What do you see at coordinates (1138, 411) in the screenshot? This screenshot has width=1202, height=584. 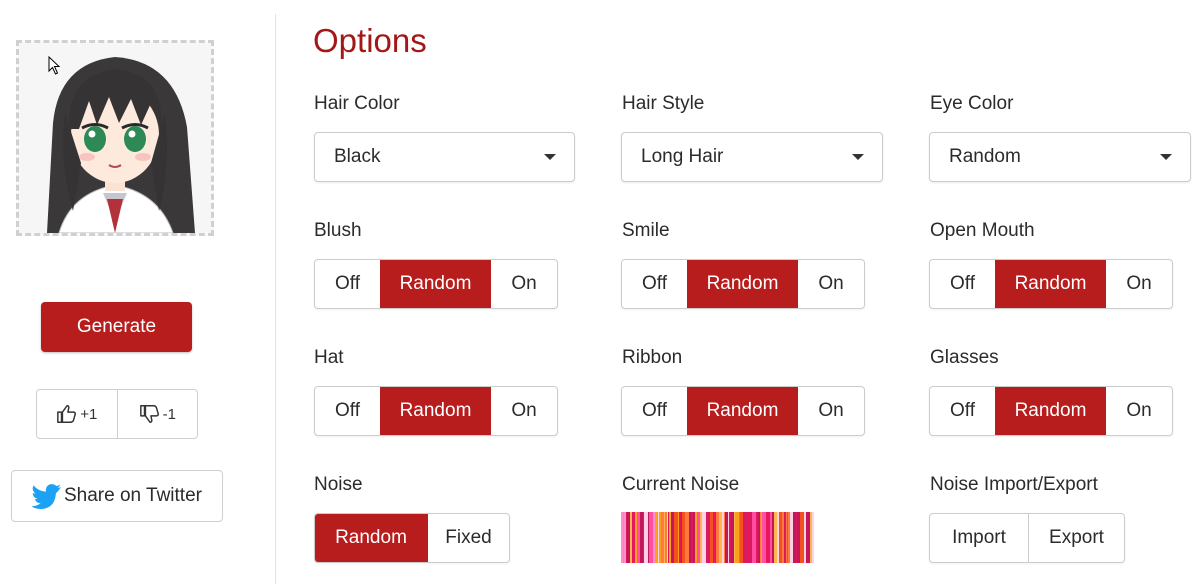 I see `glasses-on: On` at bounding box center [1138, 411].